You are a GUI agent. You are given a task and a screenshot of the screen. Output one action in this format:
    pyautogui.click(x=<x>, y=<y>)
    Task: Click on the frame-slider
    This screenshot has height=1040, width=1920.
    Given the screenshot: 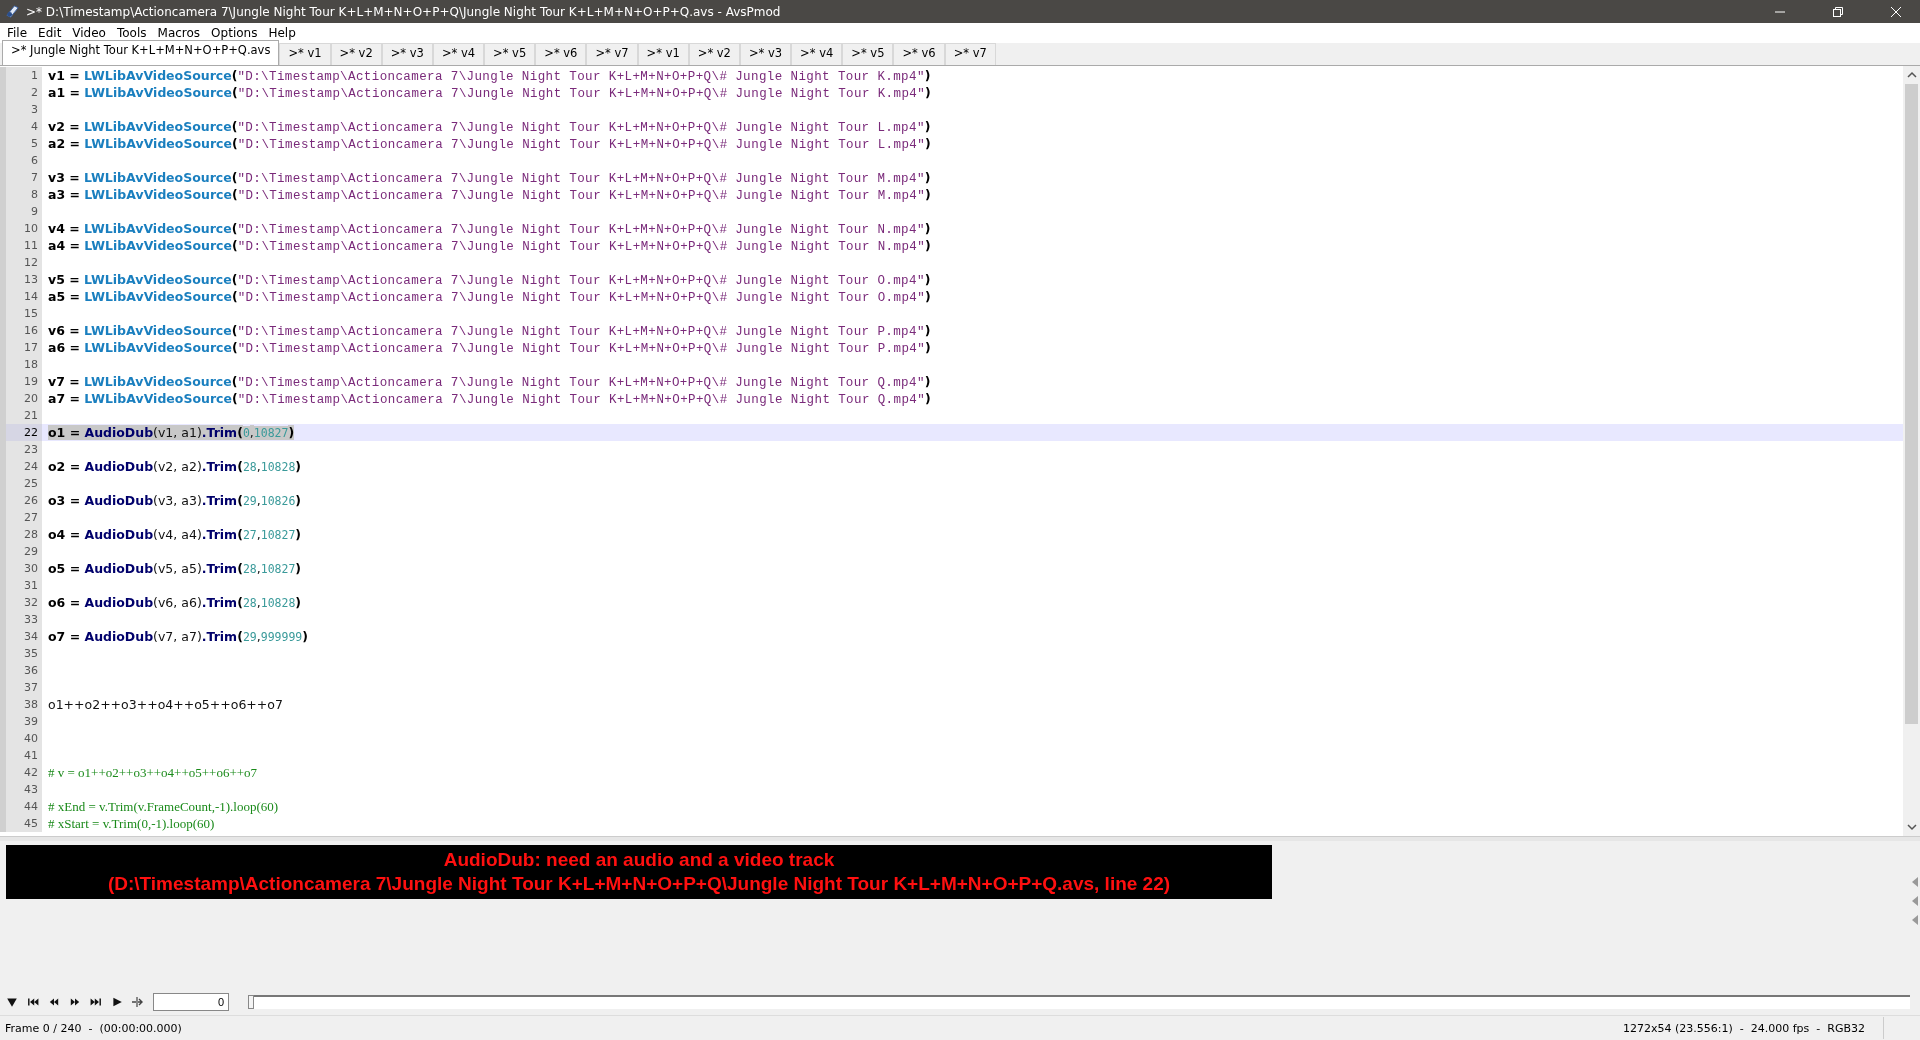 What is the action you would take?
    pyautogui.click(x=1079, y=1002)
    